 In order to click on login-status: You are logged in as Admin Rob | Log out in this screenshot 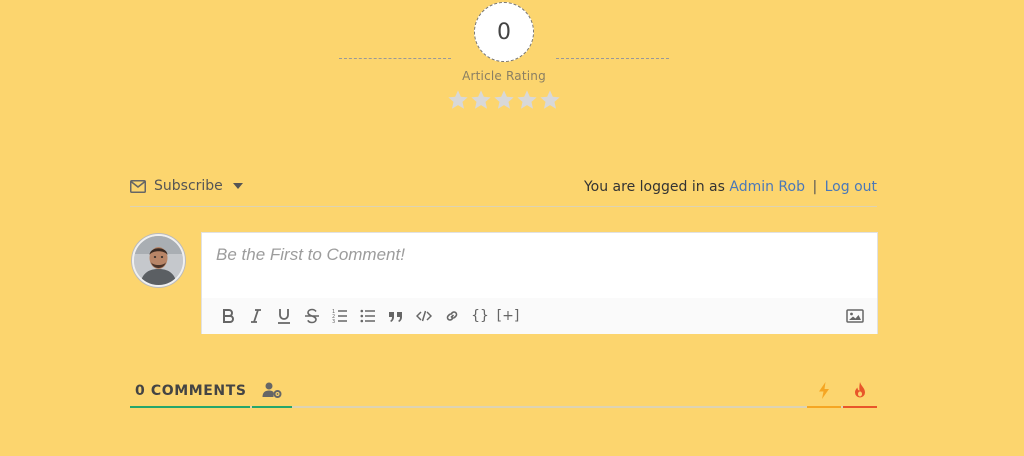, I will do `click(730, 187)`.